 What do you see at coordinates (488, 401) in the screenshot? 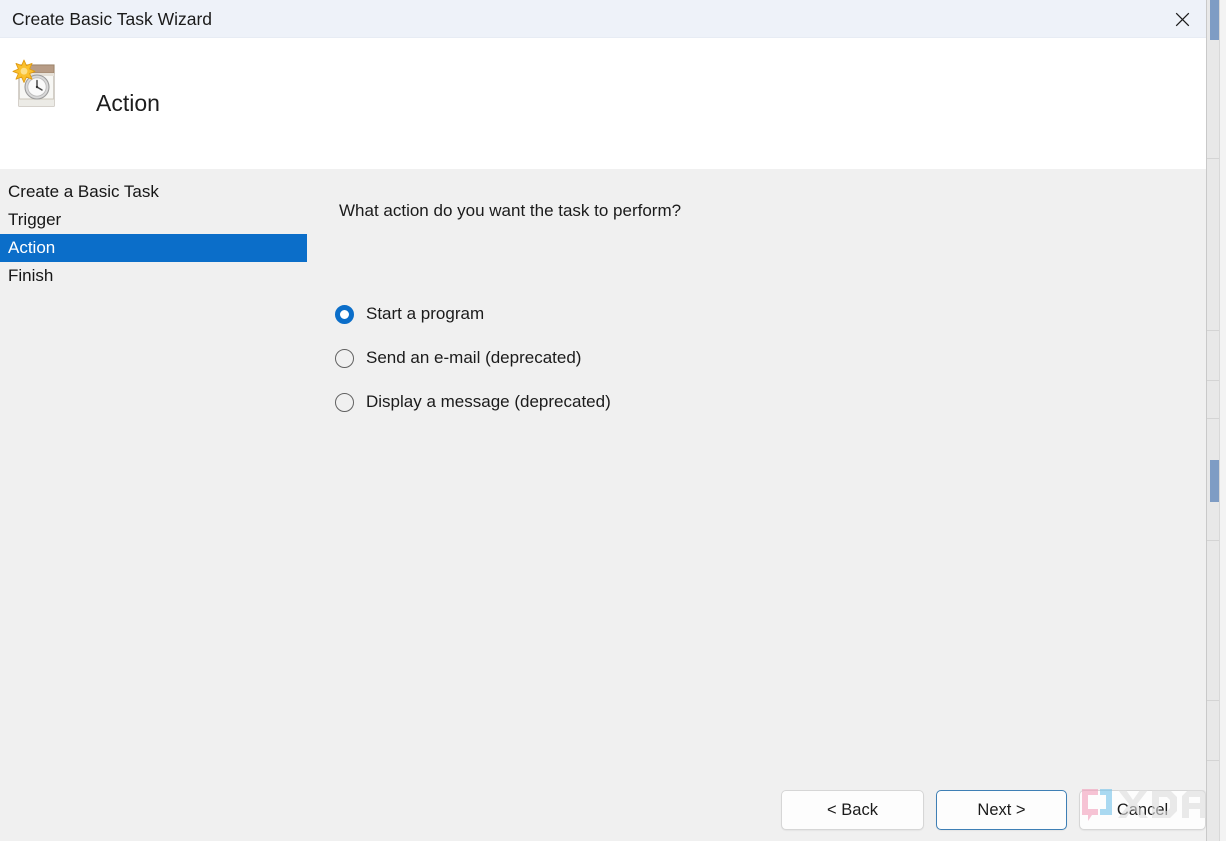
I see `radio-option-label: Display a message (deprecated)` at bounding box center [488, 401].